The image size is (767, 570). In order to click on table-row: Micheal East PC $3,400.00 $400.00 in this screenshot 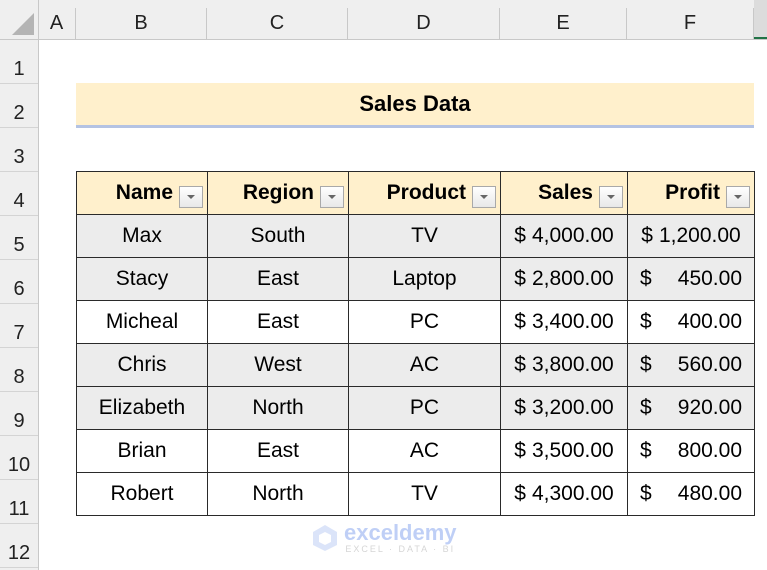, I will do `click(415, 322)`.